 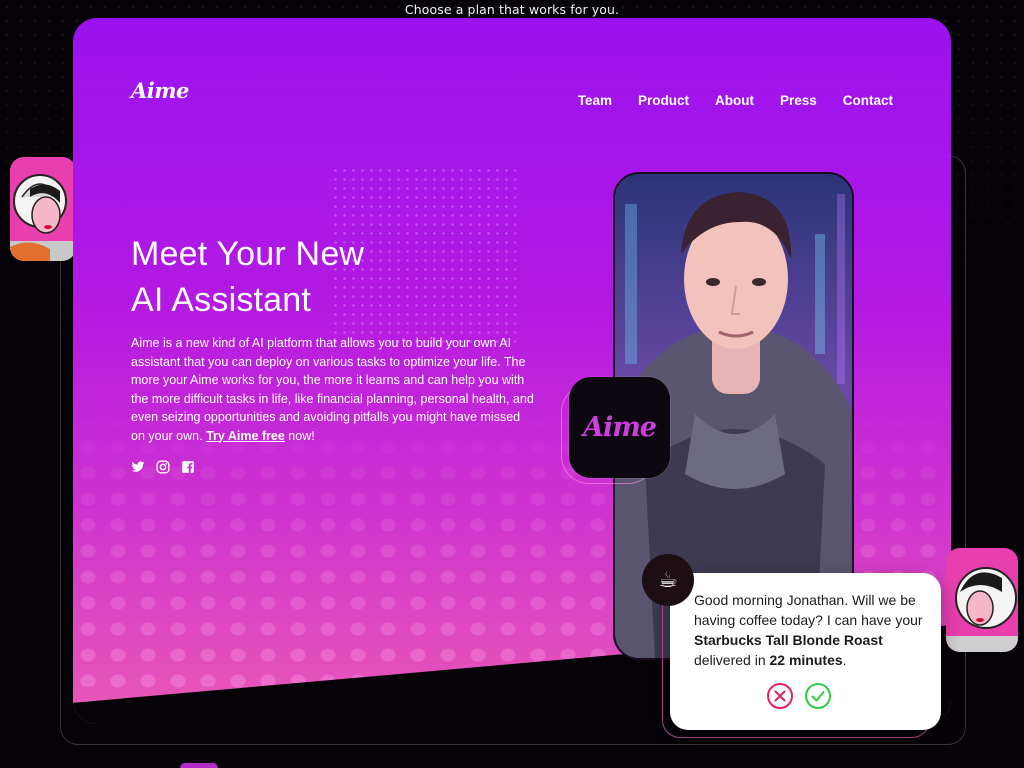 I want to click on chat-actions, so click(x=799, y=696).